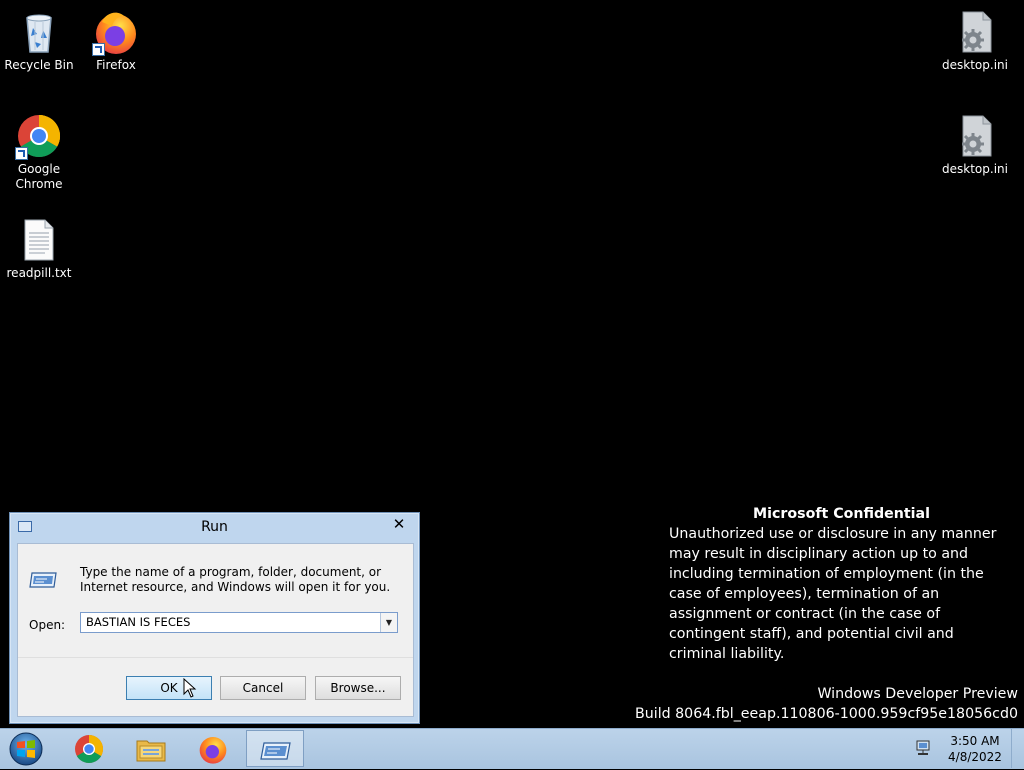 Image resolution: width=1024 pixels, height=770 pixels. I want to click on open-label: Open:, so click(47, 625).